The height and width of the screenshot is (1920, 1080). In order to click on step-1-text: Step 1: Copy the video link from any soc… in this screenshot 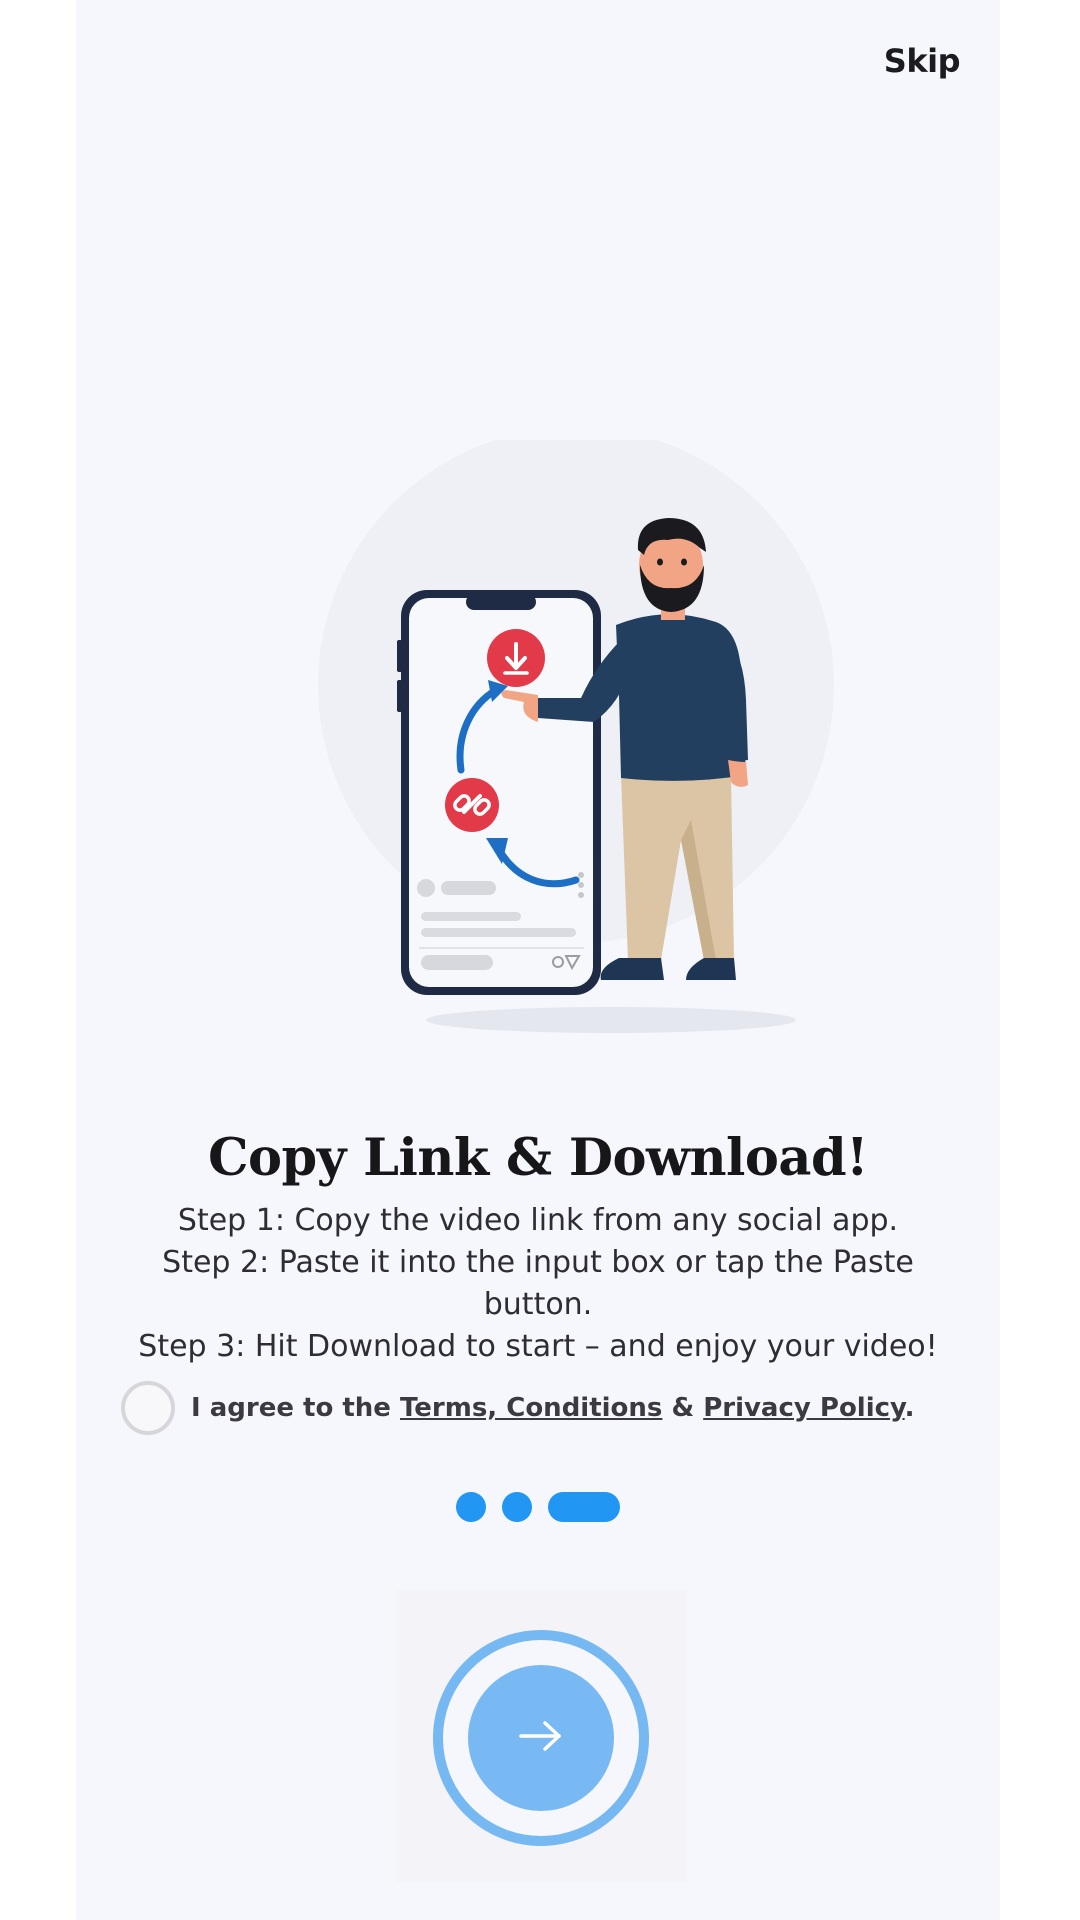, I will do `click(538, 1220)`.